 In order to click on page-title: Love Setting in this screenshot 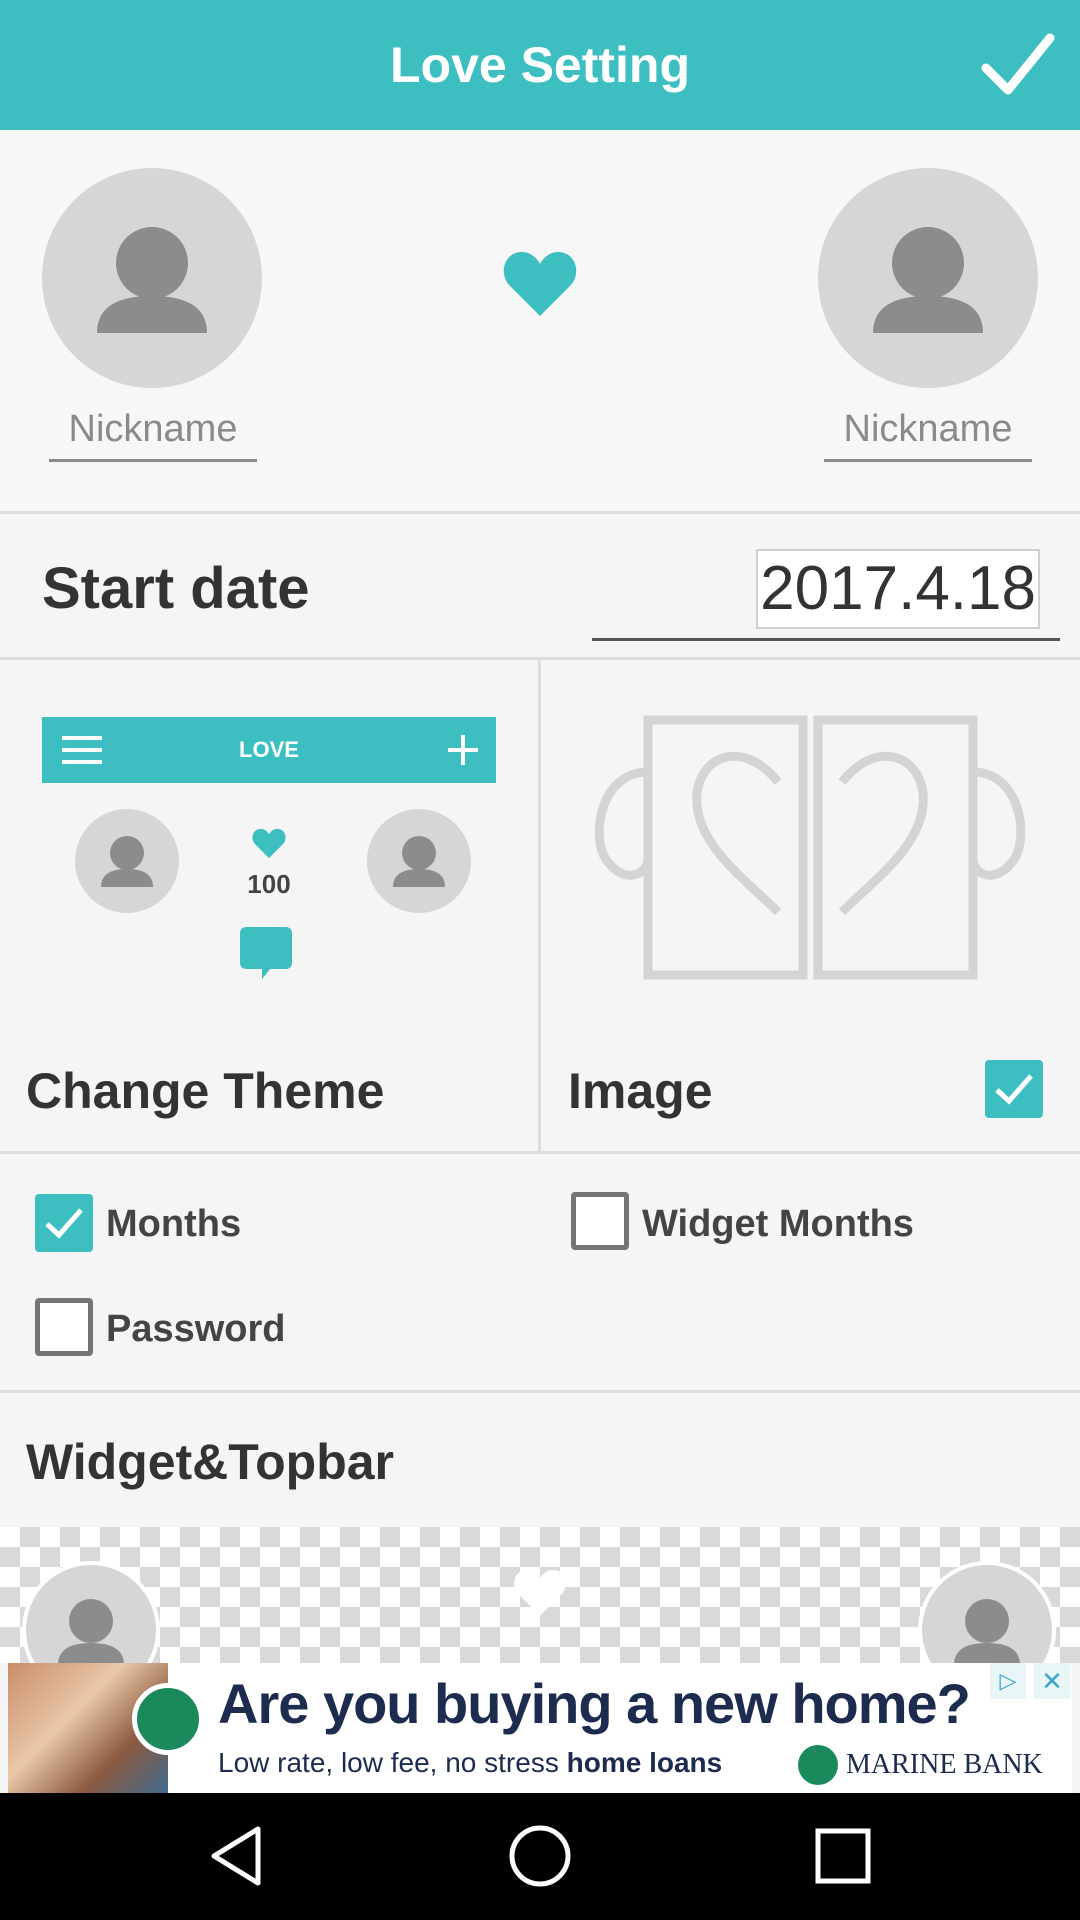, I will do `click(540, 65)`.